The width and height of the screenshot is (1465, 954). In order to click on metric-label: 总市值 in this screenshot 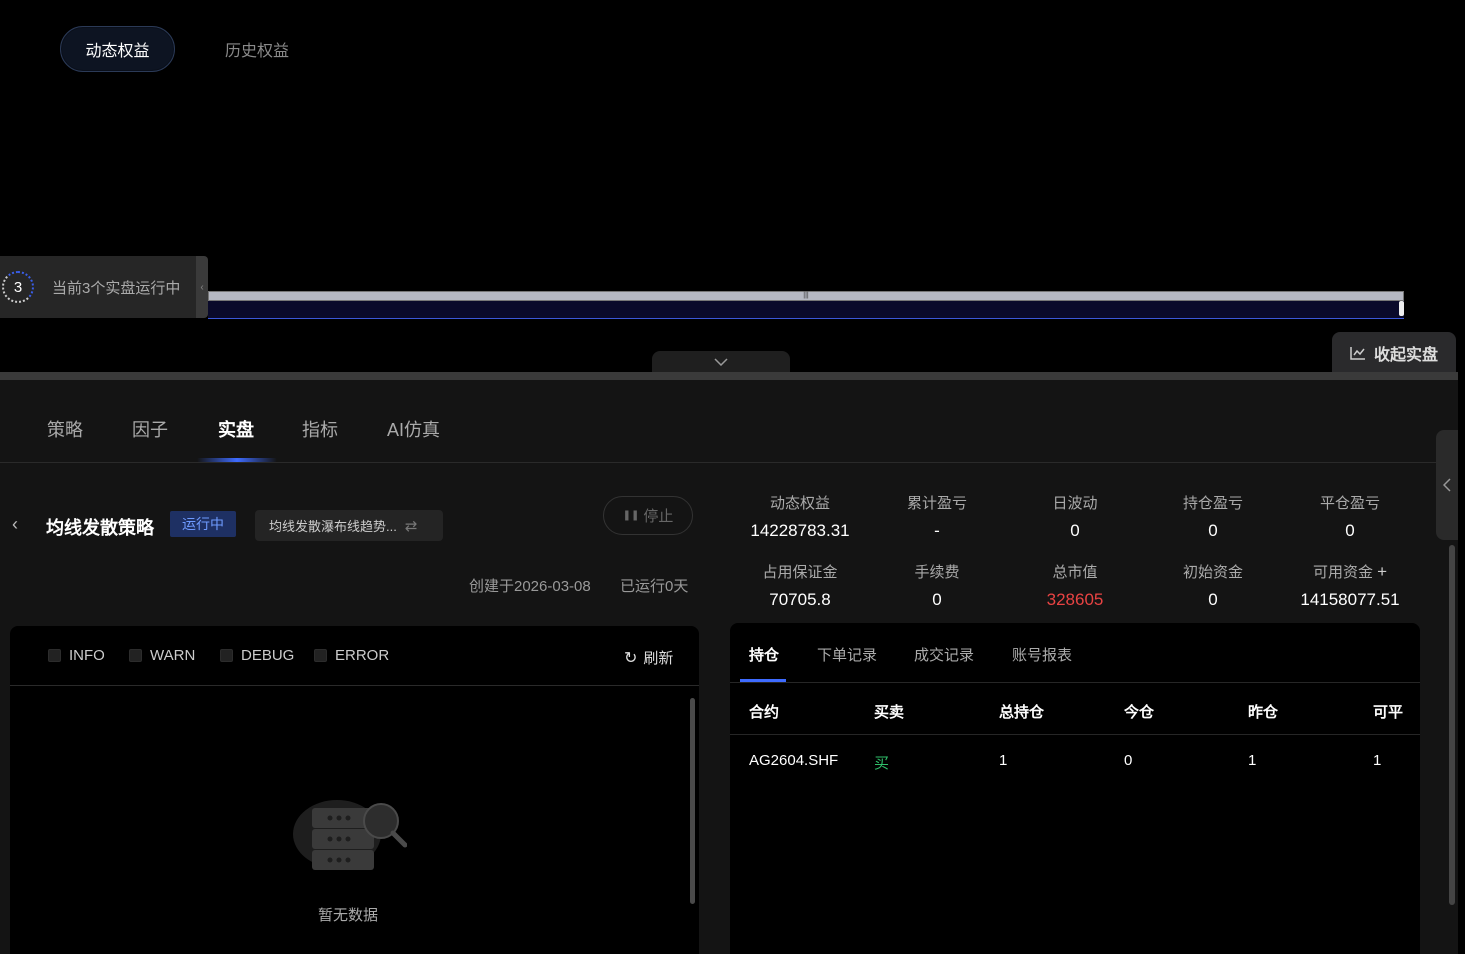, I will do `click(1075, 572)`.